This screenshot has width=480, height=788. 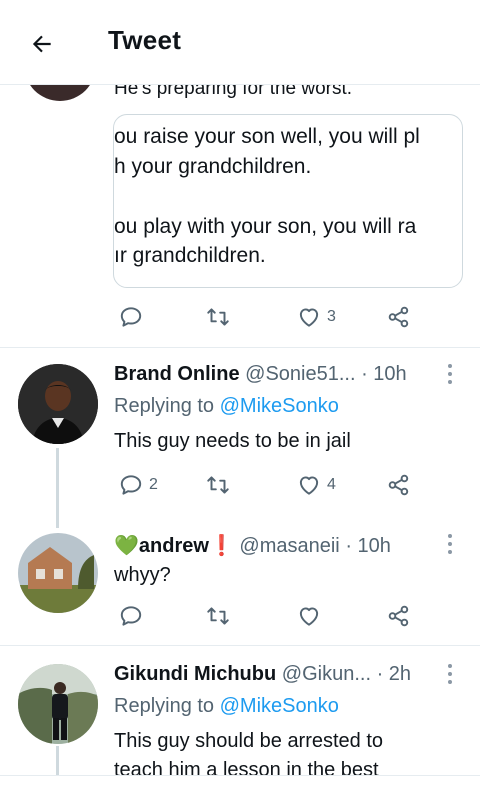 I want to click on tweet-actions: 3, so click(x=264, y=317).